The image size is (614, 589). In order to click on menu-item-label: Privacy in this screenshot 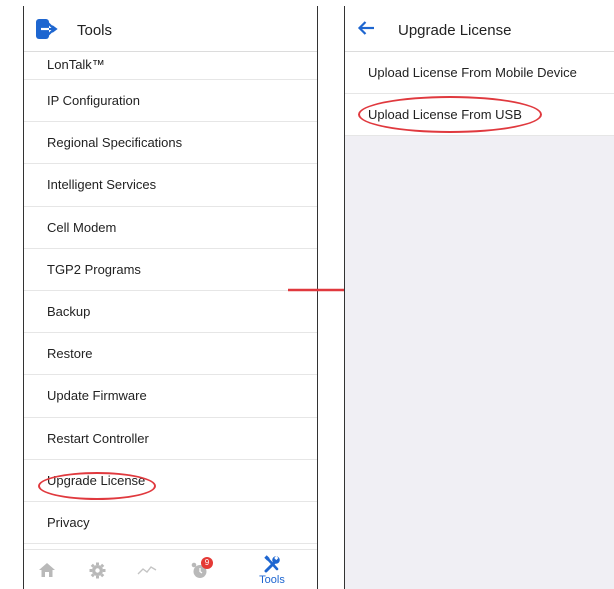, I will do `click(68, 522)`.